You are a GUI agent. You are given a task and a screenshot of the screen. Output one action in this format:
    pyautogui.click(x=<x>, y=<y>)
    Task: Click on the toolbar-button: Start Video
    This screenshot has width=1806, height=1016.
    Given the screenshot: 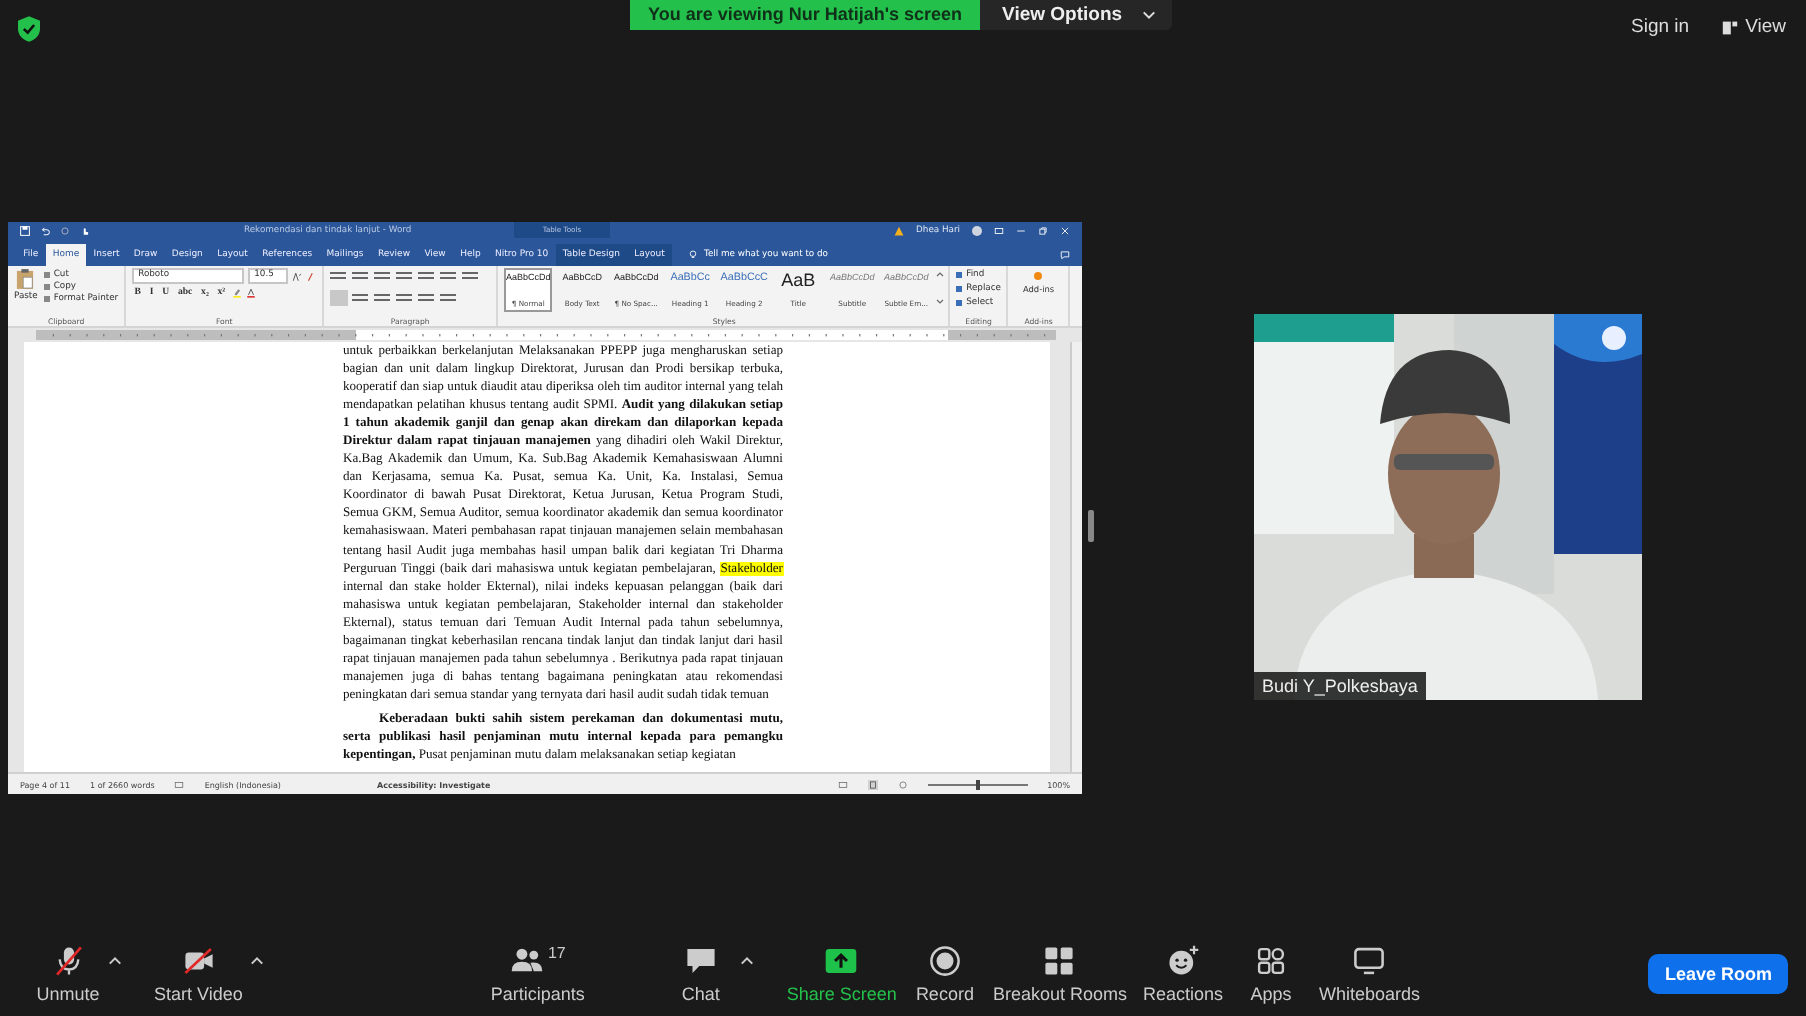 What is the action you would take?
    pyautogui.click(x=198, y=973)
    